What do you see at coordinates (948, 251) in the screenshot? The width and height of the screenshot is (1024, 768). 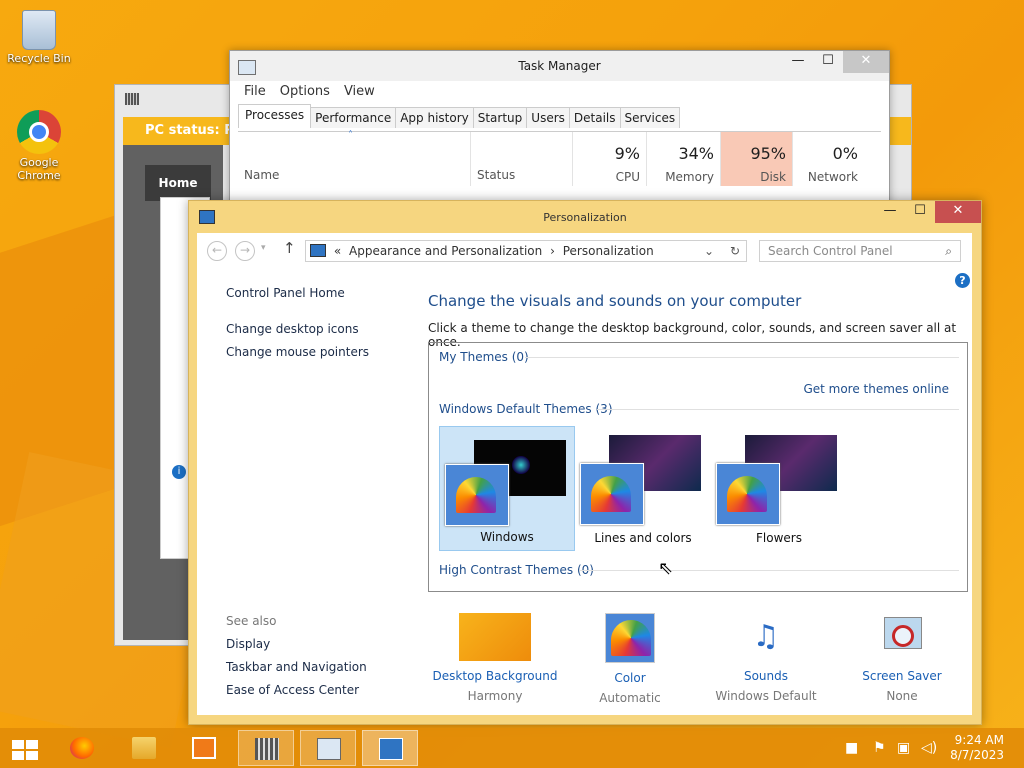 I see `search-icon: ⌕` at bounding box center [948, 251].